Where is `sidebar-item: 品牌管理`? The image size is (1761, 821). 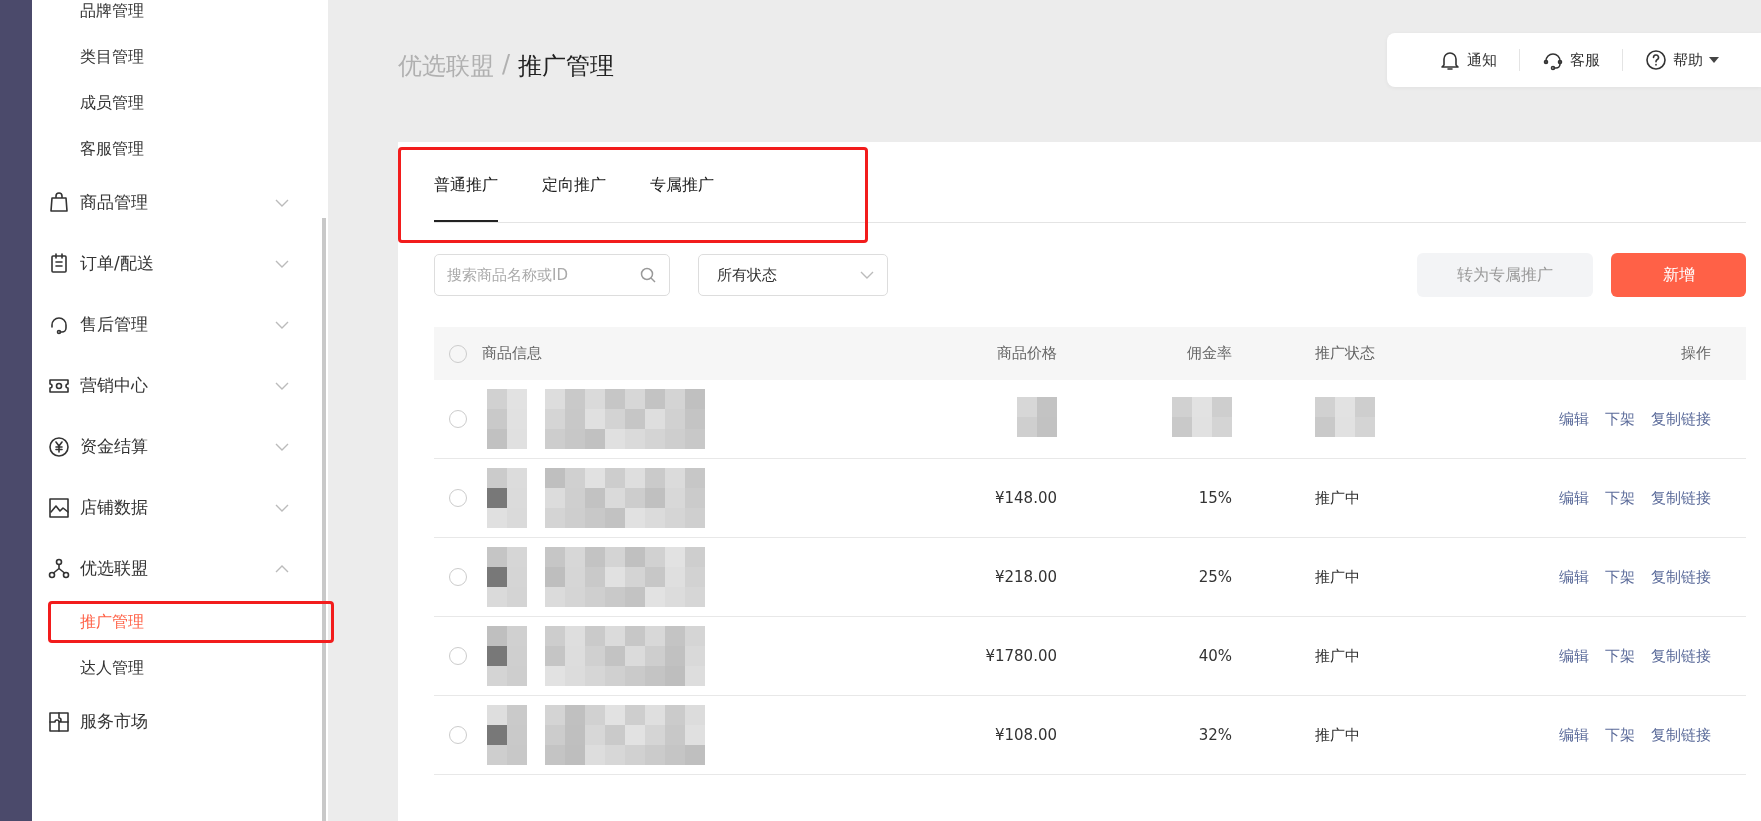 sidebar-item: 品牌管理 is located at coordinates (177, 17).